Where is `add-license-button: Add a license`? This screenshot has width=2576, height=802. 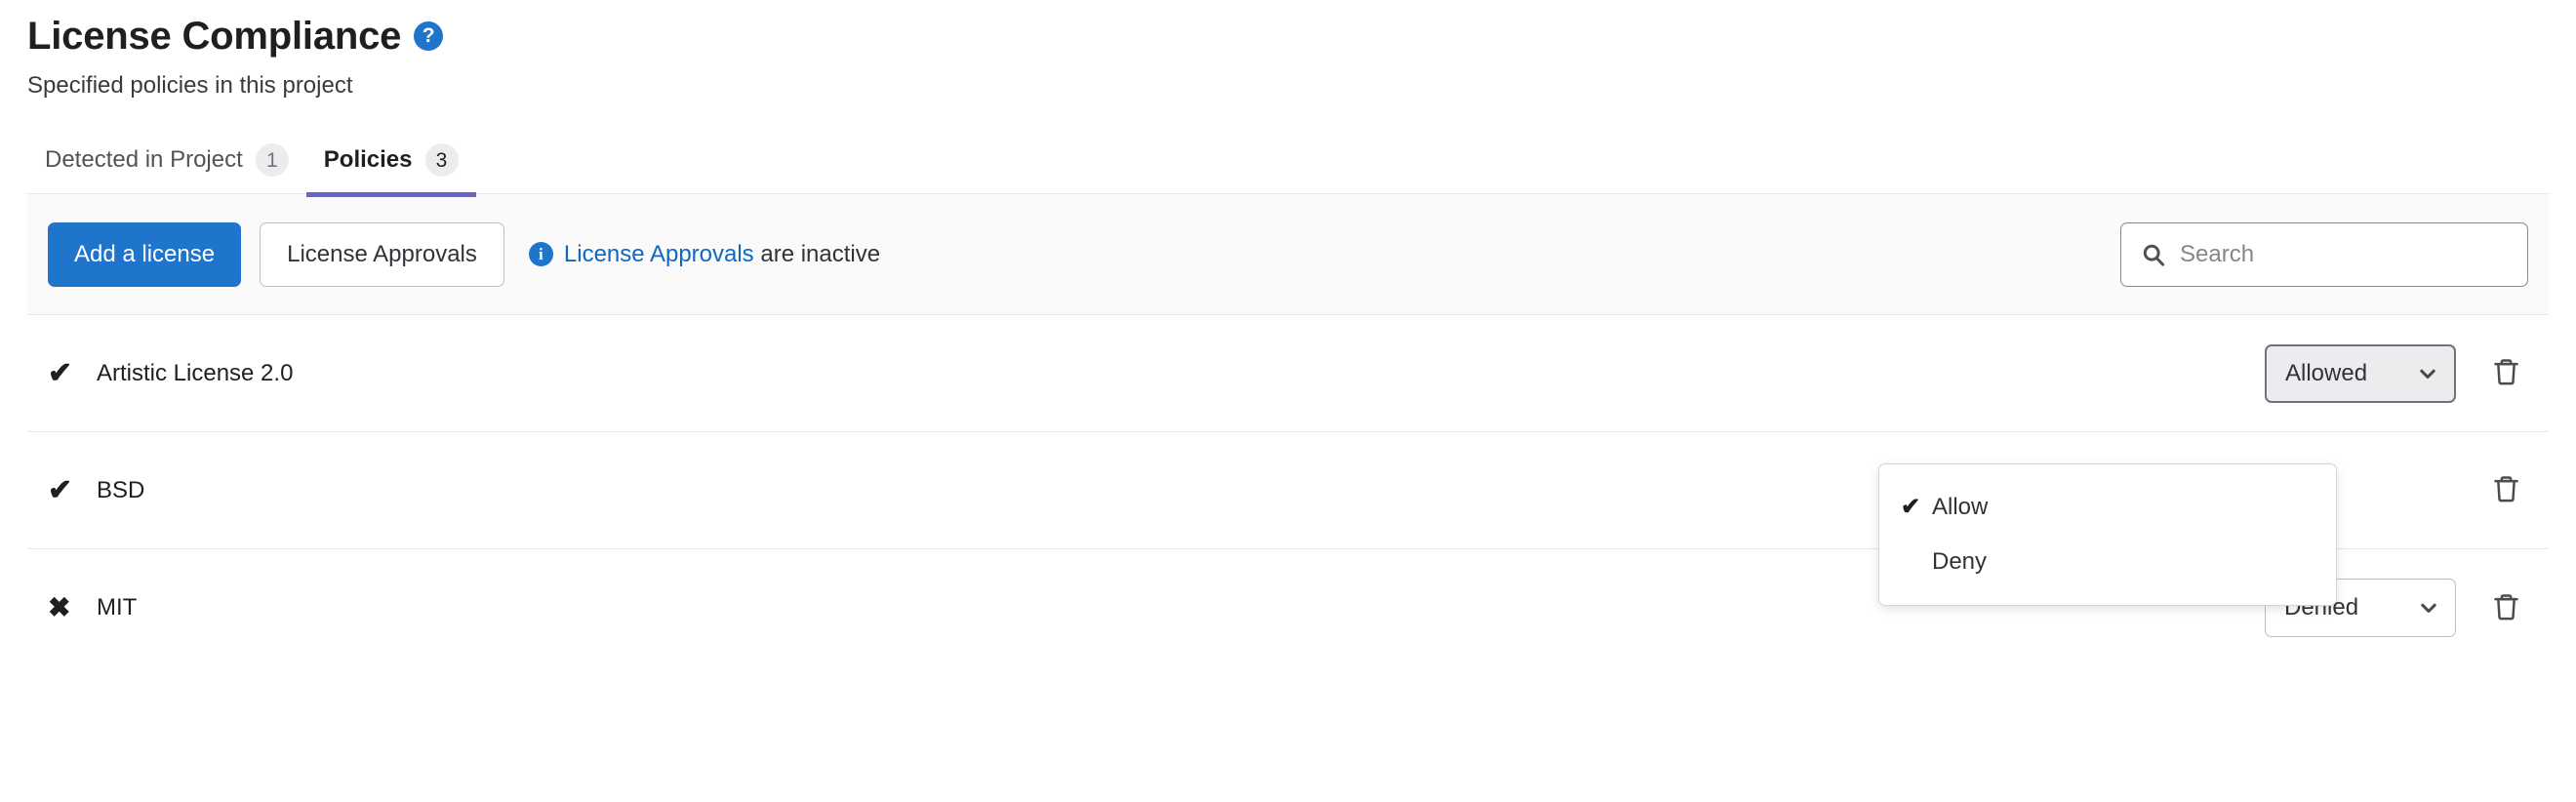 add-license-button: Add a license is located at coordinates (145, 254).